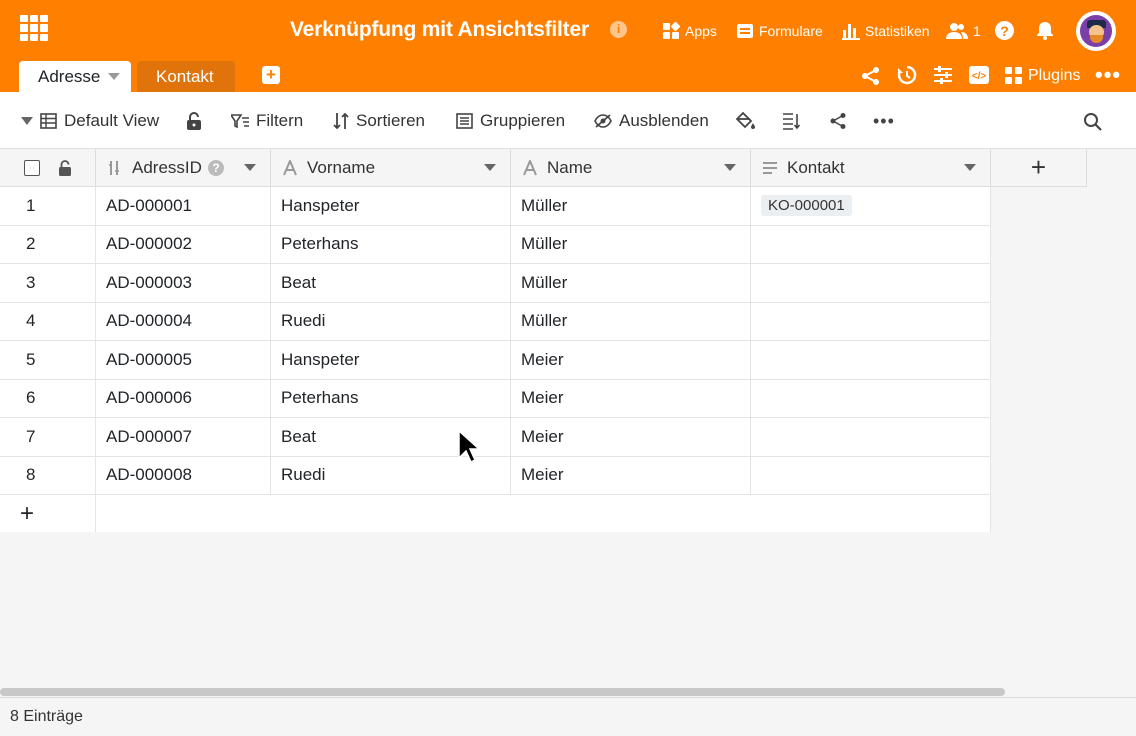 The width and height of the screenshot is (1136, 736). I want to click on history-icon, so click(907, 75).